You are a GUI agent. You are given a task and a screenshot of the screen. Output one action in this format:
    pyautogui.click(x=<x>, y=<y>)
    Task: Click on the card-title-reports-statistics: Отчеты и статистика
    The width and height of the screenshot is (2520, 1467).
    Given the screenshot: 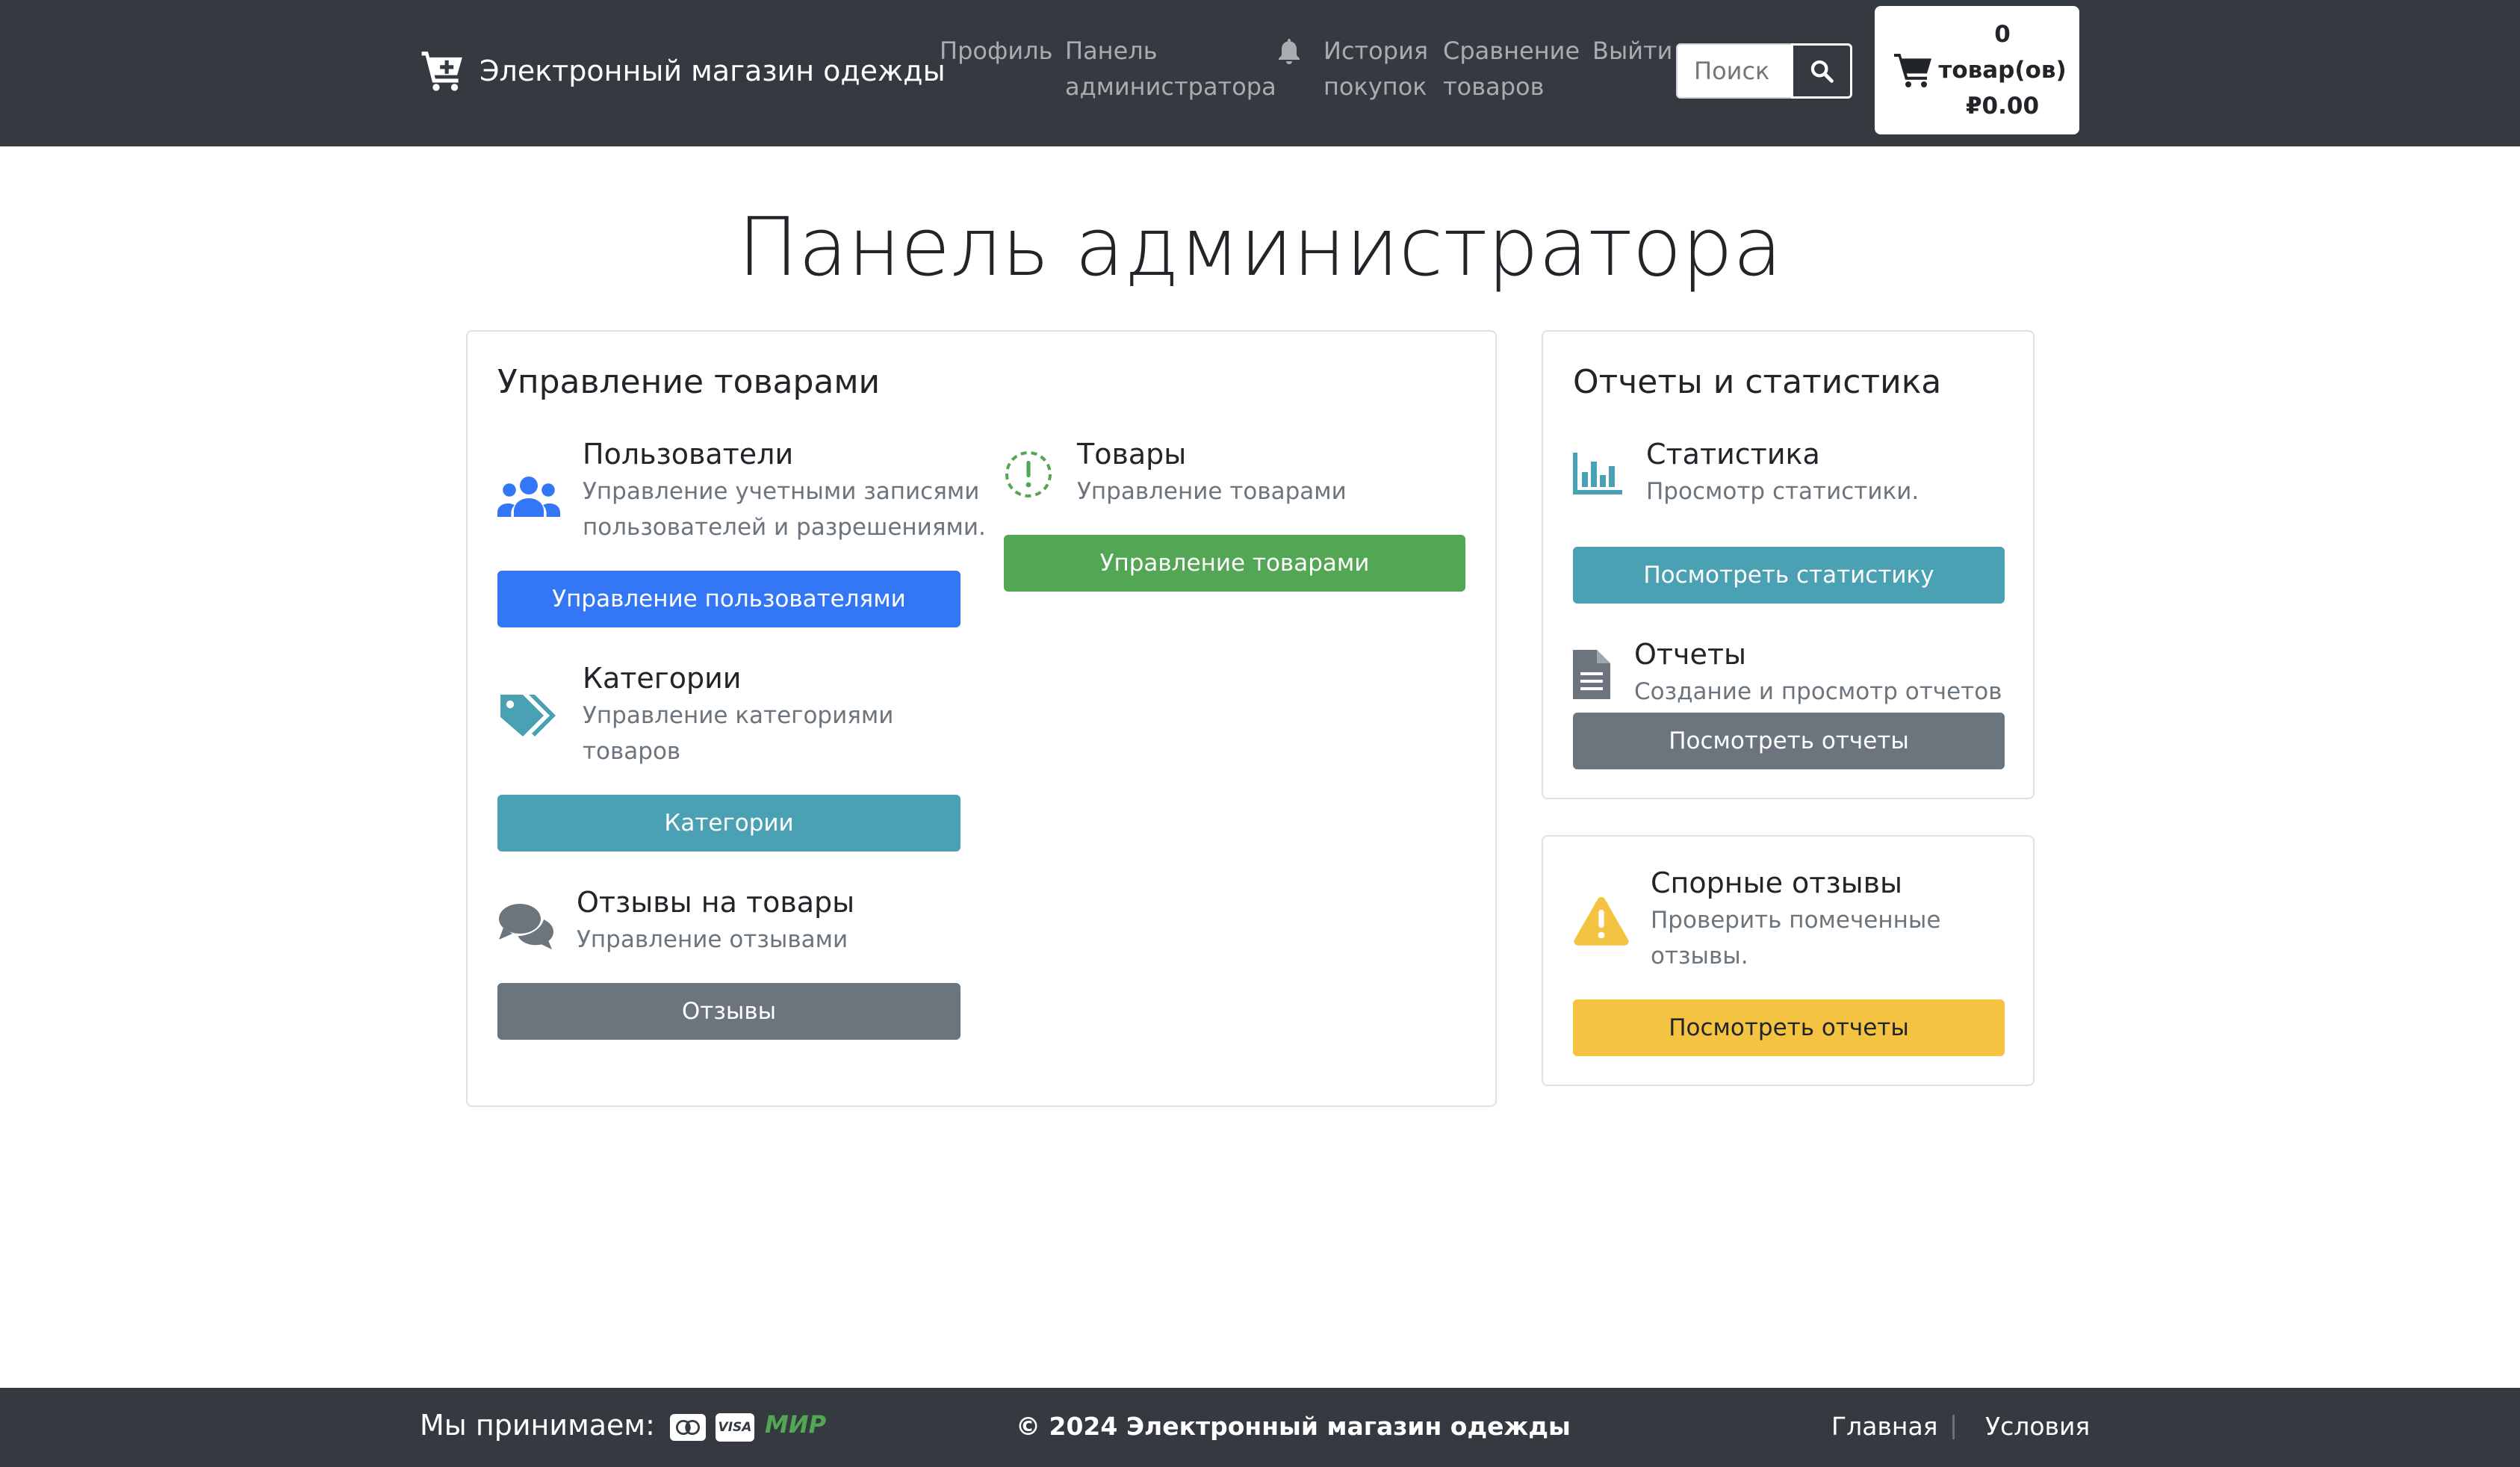 What is the action you would take?
    pyautogui.click(x=1757, y=382)
    